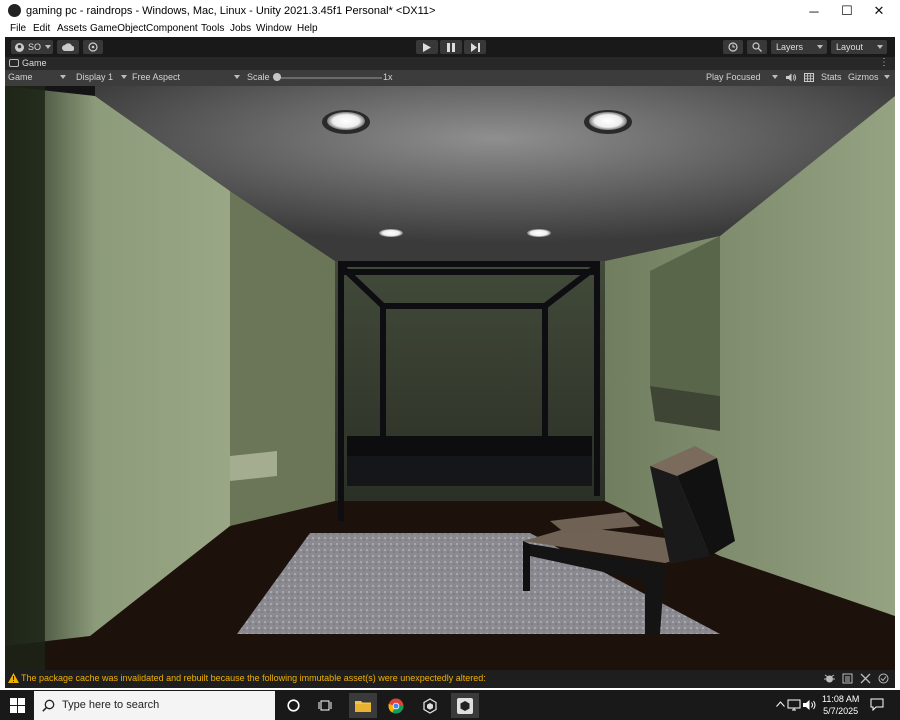  I want to click on cortana-button, so click(293, 705).